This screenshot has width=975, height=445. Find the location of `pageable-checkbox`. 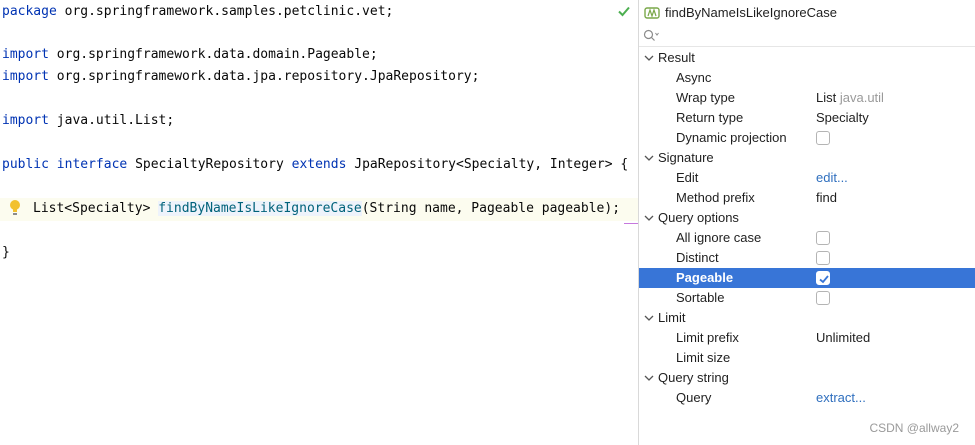

pageable-checkbox is located at coordinates (823, 278).